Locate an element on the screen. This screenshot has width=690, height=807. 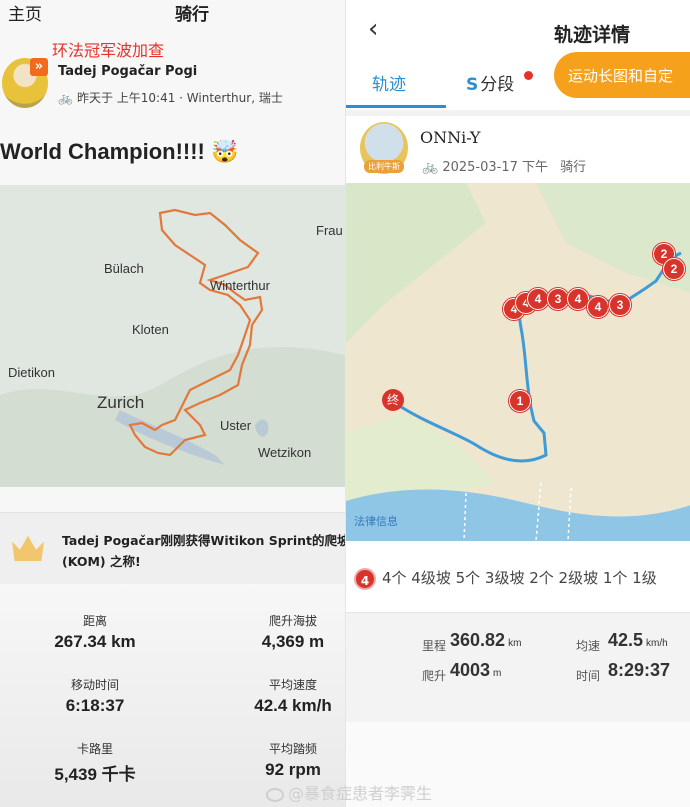
legal-info-link: 法律信息 is located at coordinates (376, 521).